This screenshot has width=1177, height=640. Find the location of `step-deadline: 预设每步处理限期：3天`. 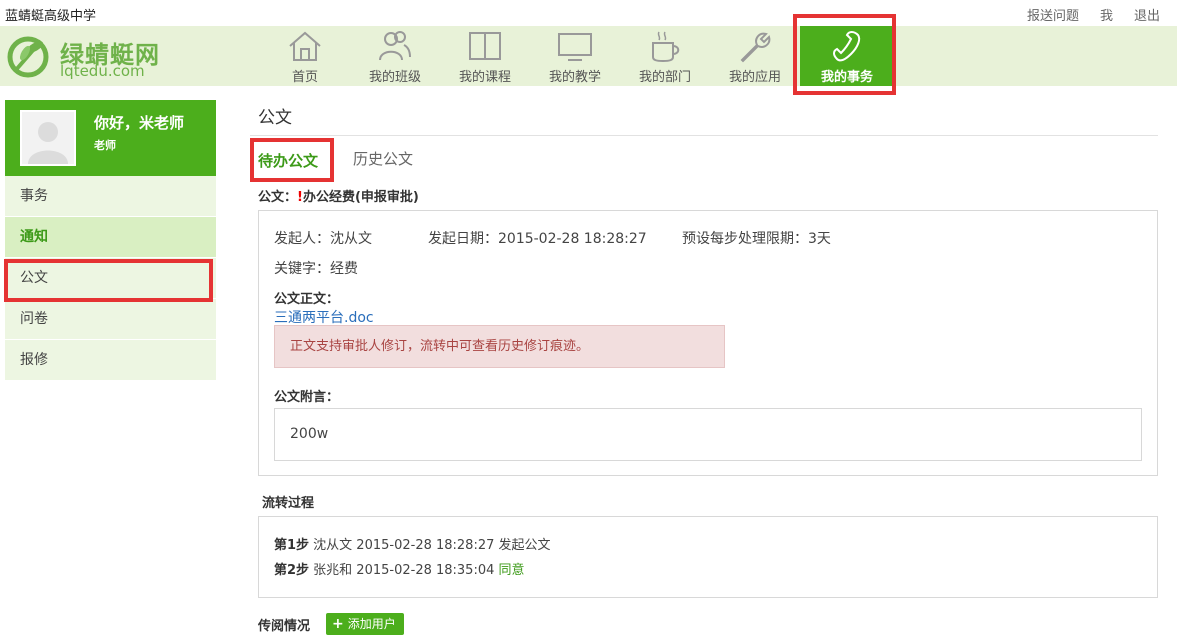

step-deadline: 预设每步处理限期：3天 is located at coordinates (756, 239).